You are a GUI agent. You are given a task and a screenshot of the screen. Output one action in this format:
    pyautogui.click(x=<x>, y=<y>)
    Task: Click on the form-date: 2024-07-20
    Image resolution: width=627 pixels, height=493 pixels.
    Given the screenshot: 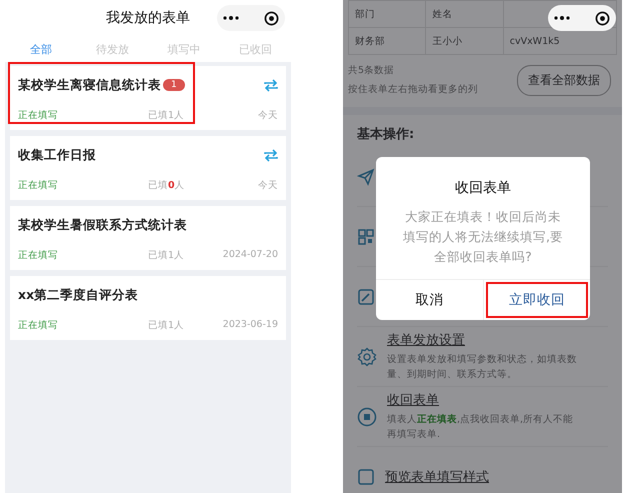 What is the action you would take?
    pyautogui.click(x=250, y=255)
    